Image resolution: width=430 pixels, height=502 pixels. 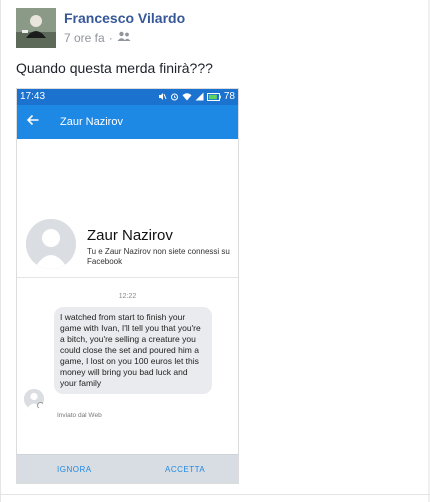 What do you see at coordinates (229, 96) in the screenshot?
I see `battery-level: 78` at bounding box center [229, 96].